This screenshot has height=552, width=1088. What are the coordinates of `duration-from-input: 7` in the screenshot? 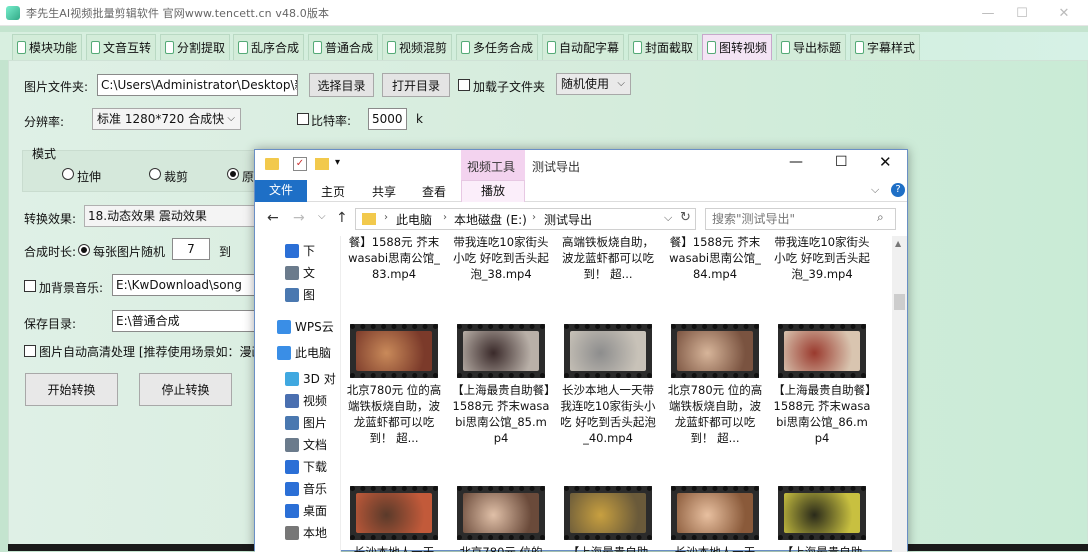 It's located at (191, 249).